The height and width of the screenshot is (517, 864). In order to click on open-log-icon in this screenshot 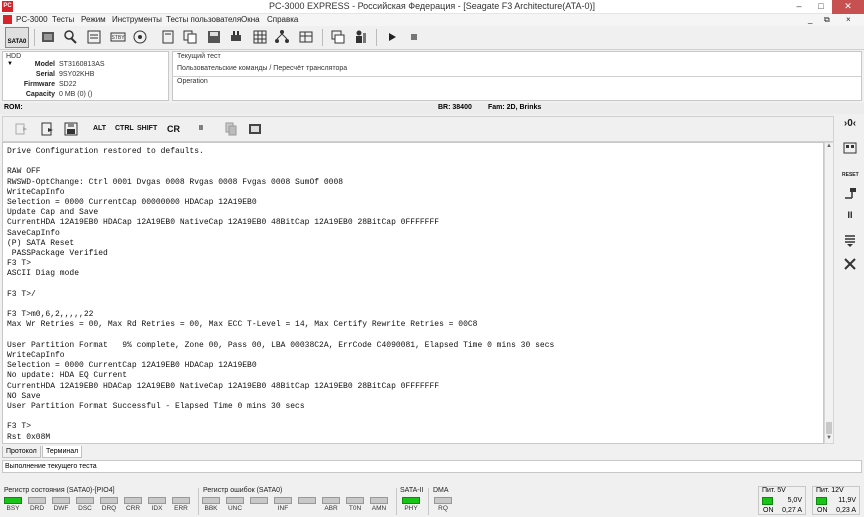, I will do `click(47, 129)`.